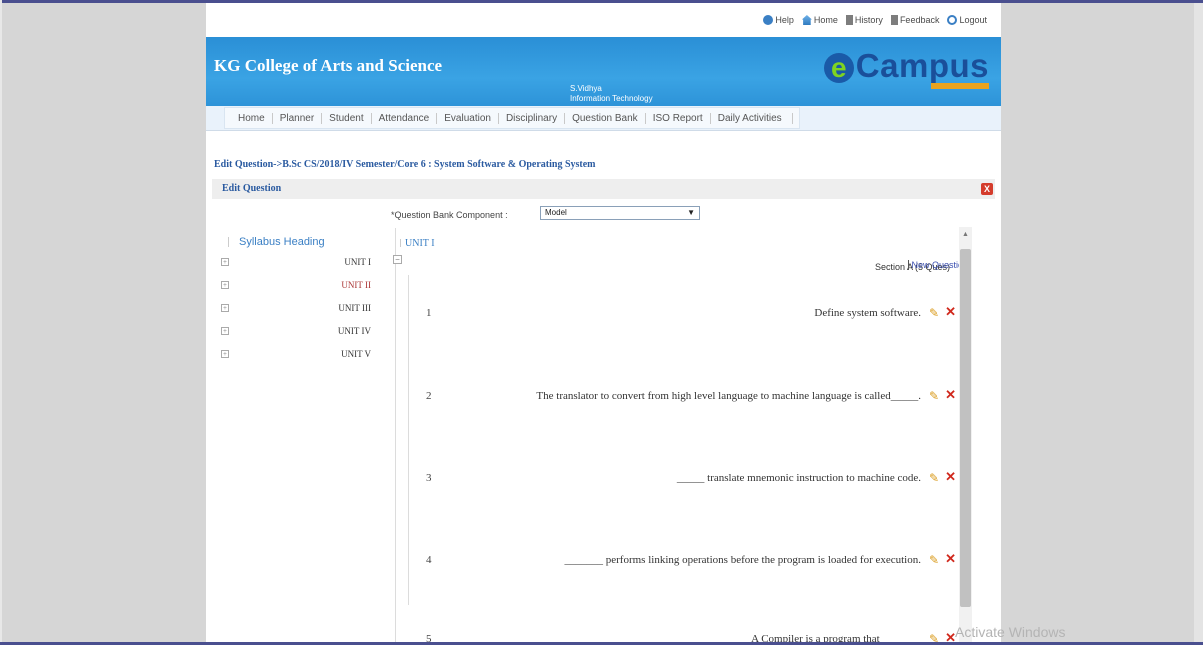  I want to click on syllabus-unit-2: UNIT II, so click(356, 285).